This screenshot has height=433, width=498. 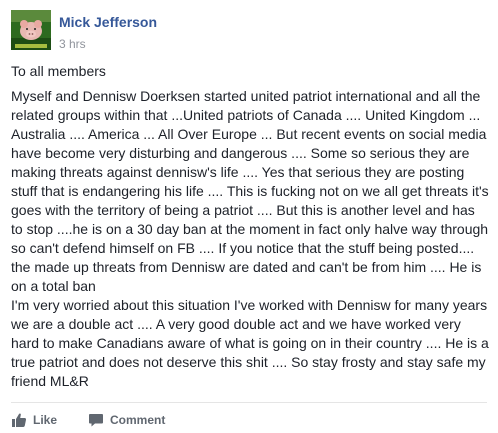 I want to click on post-greeting: To all members, so click(x=58, y=71).